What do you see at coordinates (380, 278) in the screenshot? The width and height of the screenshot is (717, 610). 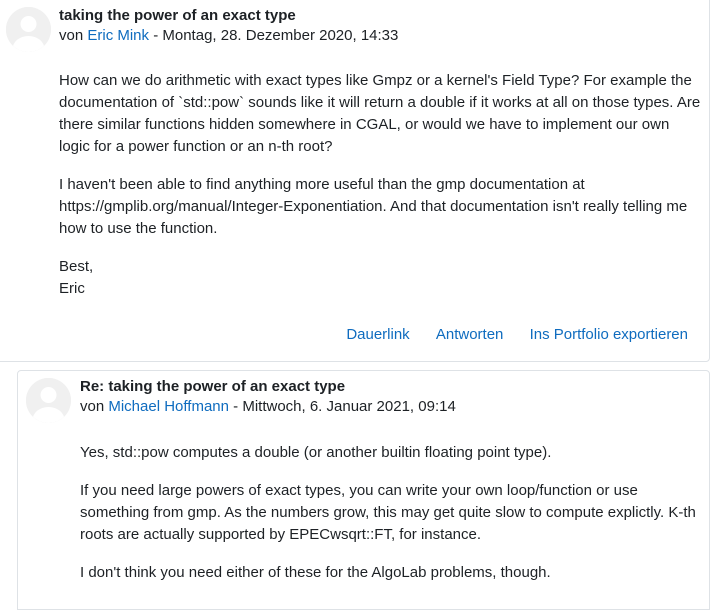 I see `post-closing: Best, Eric` at bounding box center [380, 278].